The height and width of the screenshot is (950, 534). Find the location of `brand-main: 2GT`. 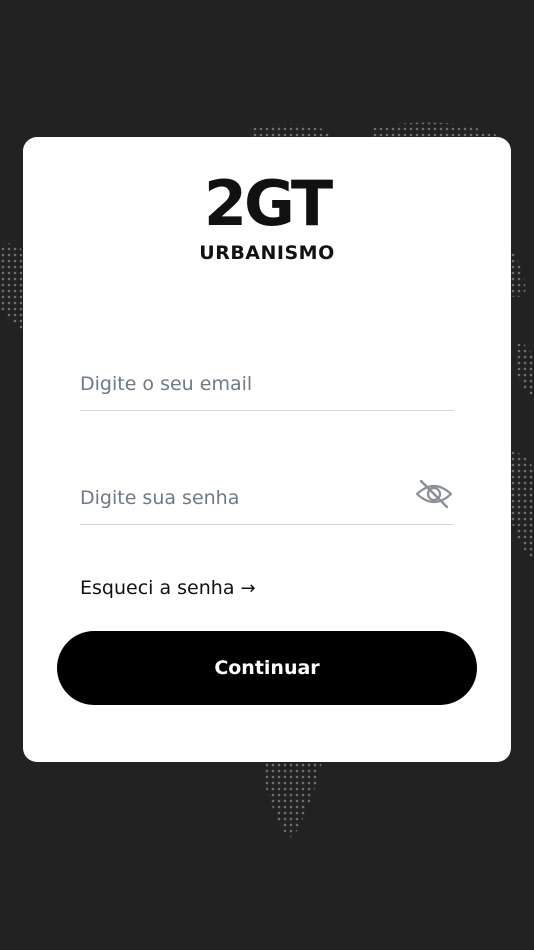

brand-main: 2GT is located at coordinates (268, 203).